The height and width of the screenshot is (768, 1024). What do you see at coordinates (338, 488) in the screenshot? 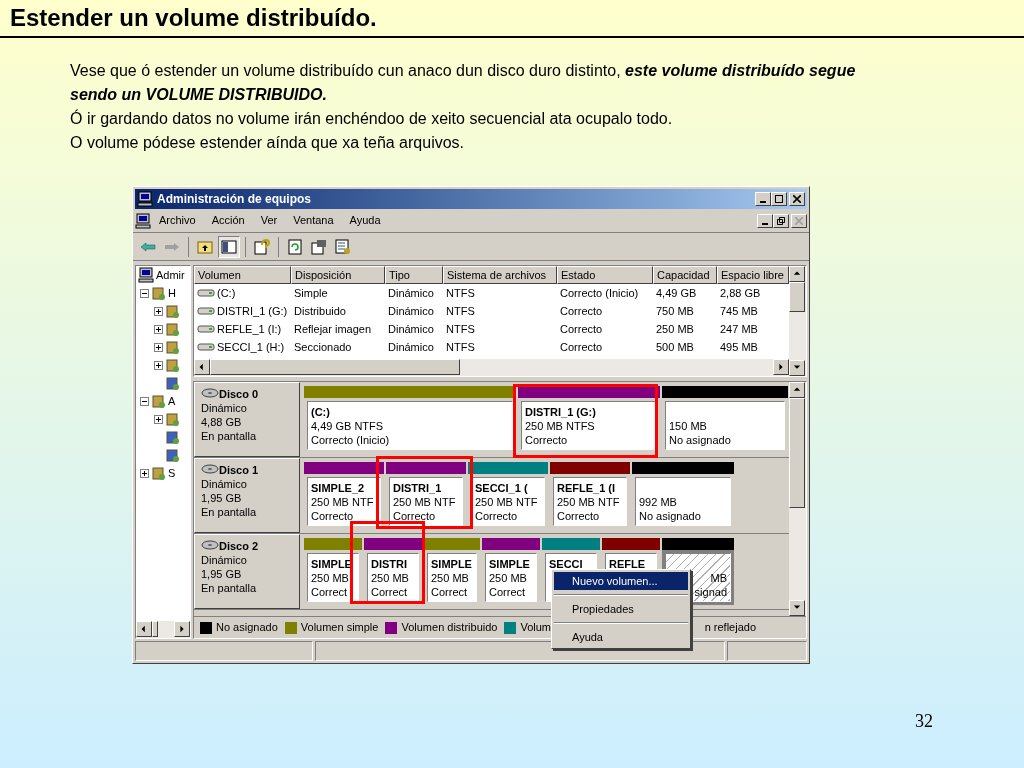
I see `partition-name: SIMPLE_2` at bounding box center [338, 488].